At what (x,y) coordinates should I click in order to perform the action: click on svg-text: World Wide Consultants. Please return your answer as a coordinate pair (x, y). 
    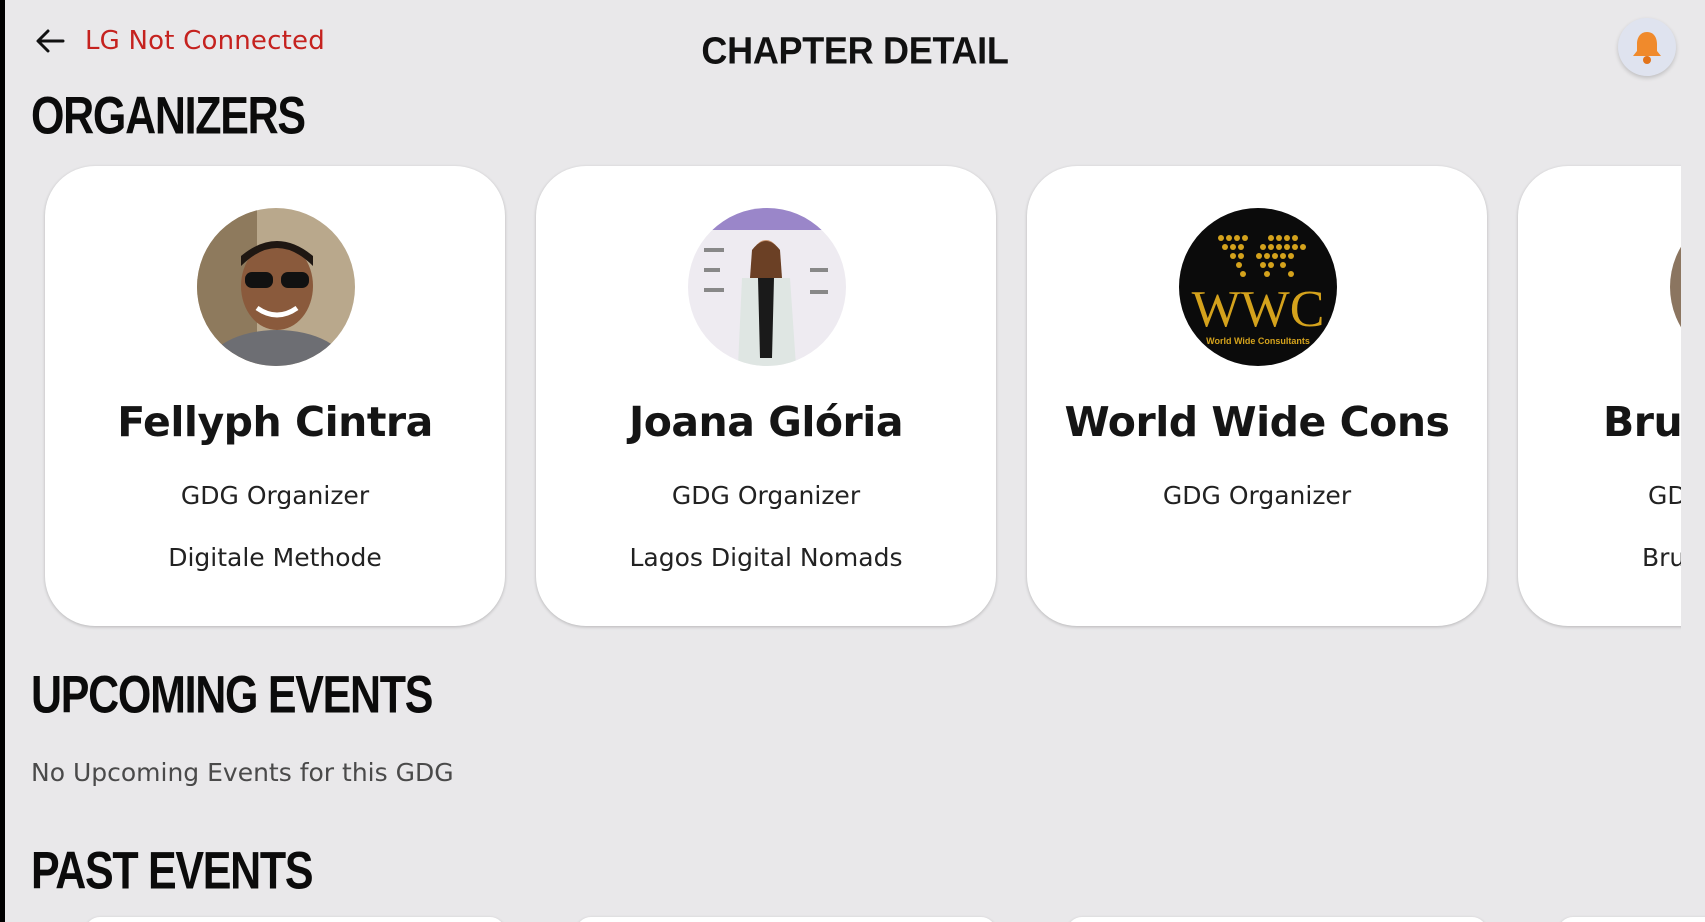
    Looking at the image, I should click on (1258, 341).